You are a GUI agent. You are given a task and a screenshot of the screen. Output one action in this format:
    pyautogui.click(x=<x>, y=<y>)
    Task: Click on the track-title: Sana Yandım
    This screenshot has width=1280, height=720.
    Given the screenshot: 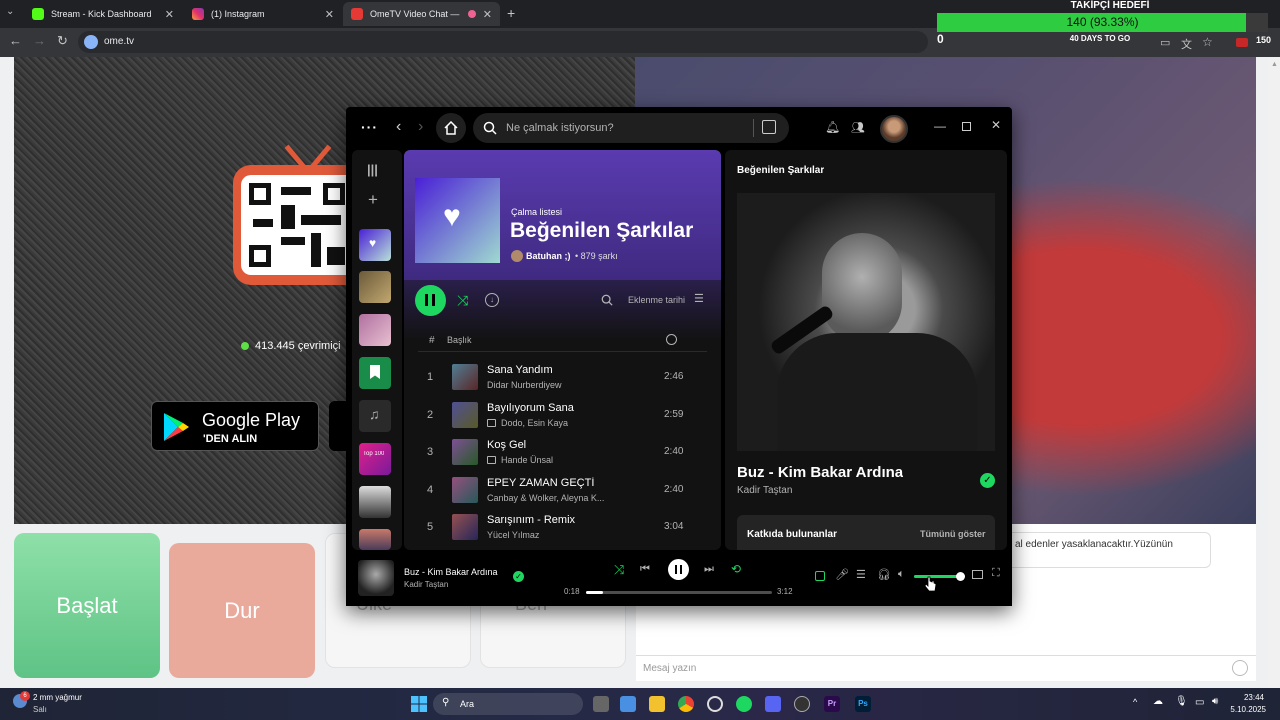 What is the action you would take?
    pyautogui.click(x=562, y=370)
    